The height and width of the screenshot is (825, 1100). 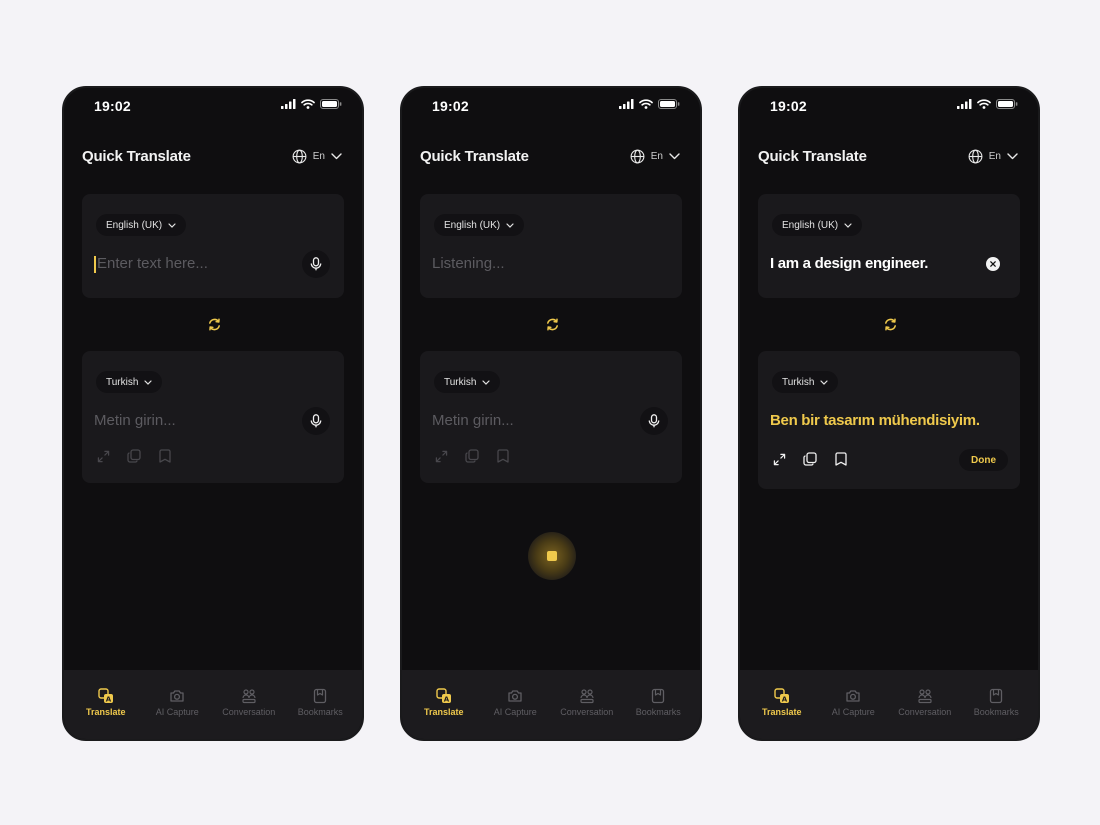 I want to click on translated-text: Ben bir tasarım mühendisiyim., so click(x=875, y=420).